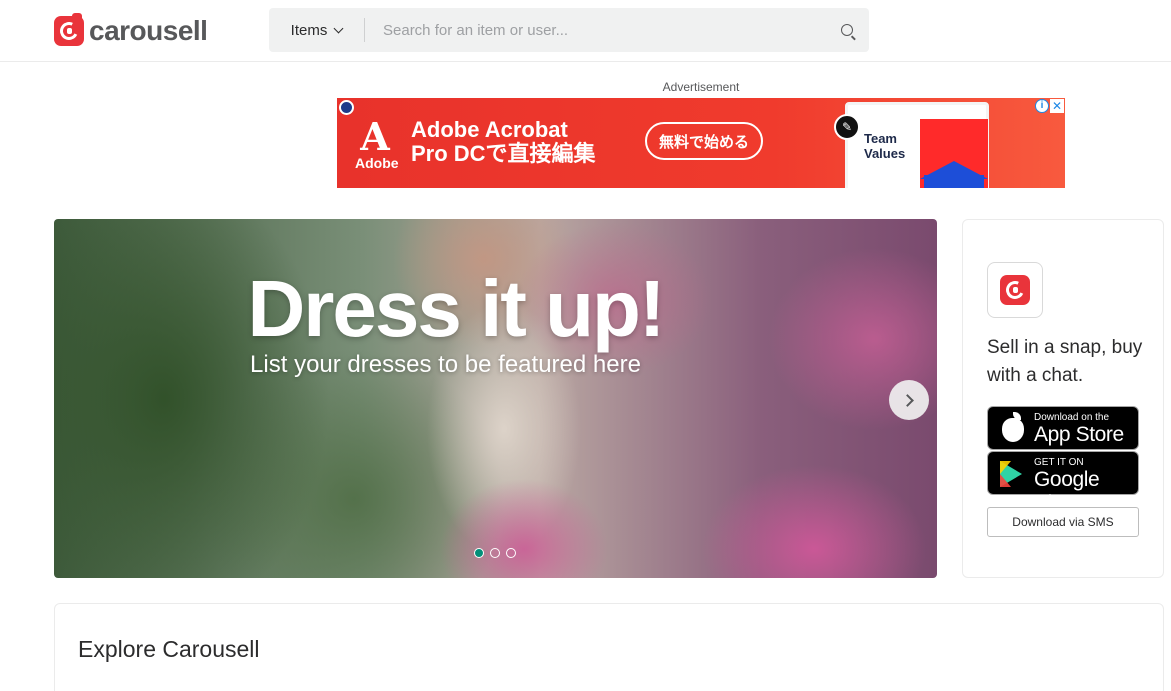 This screenshot has height=691, width=1171. I want to click on google-play-small-text: GET IT ON, so click(1059, 462).